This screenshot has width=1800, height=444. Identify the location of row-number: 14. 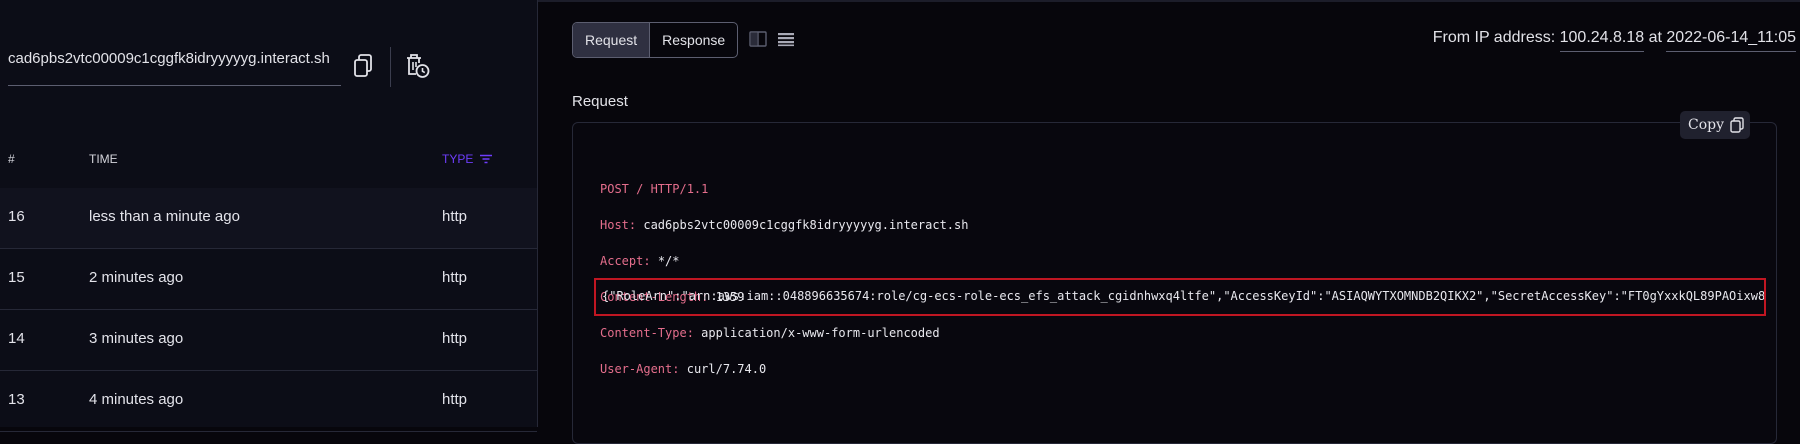
(16, 338).